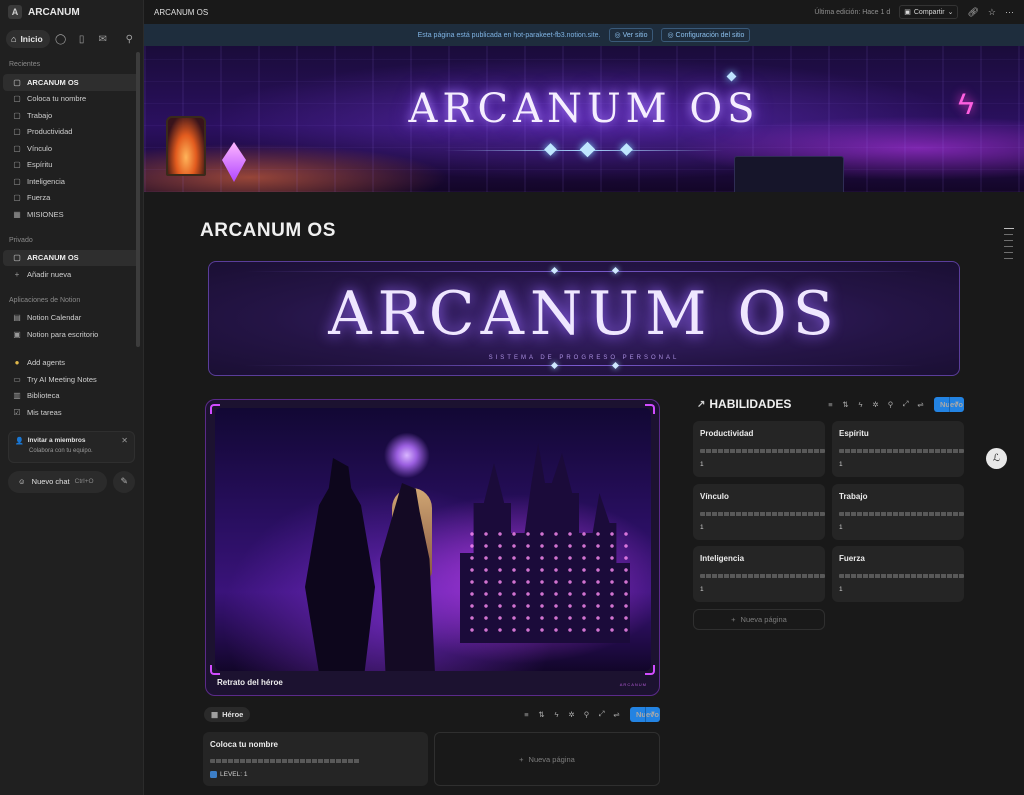 The image size is (1024, 795). Describe the element at coordinates (84, 481) in the screenshot. I see `new-chat-shortcut: Ctrl+O` at that location.